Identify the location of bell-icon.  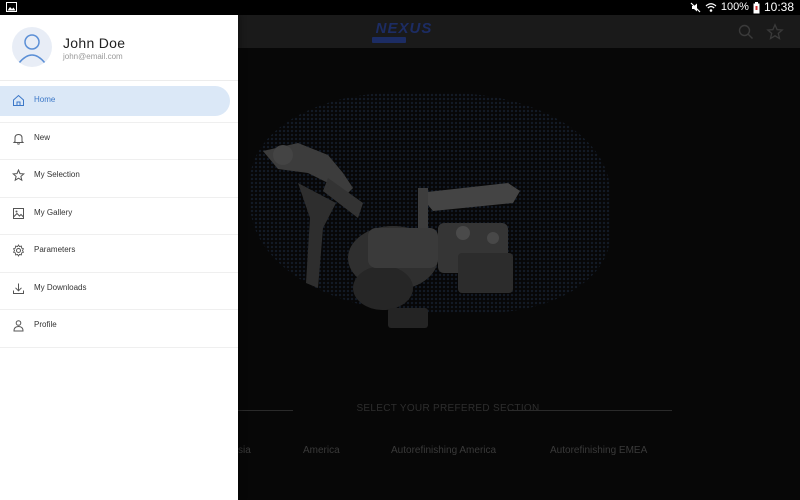
(18, 139).